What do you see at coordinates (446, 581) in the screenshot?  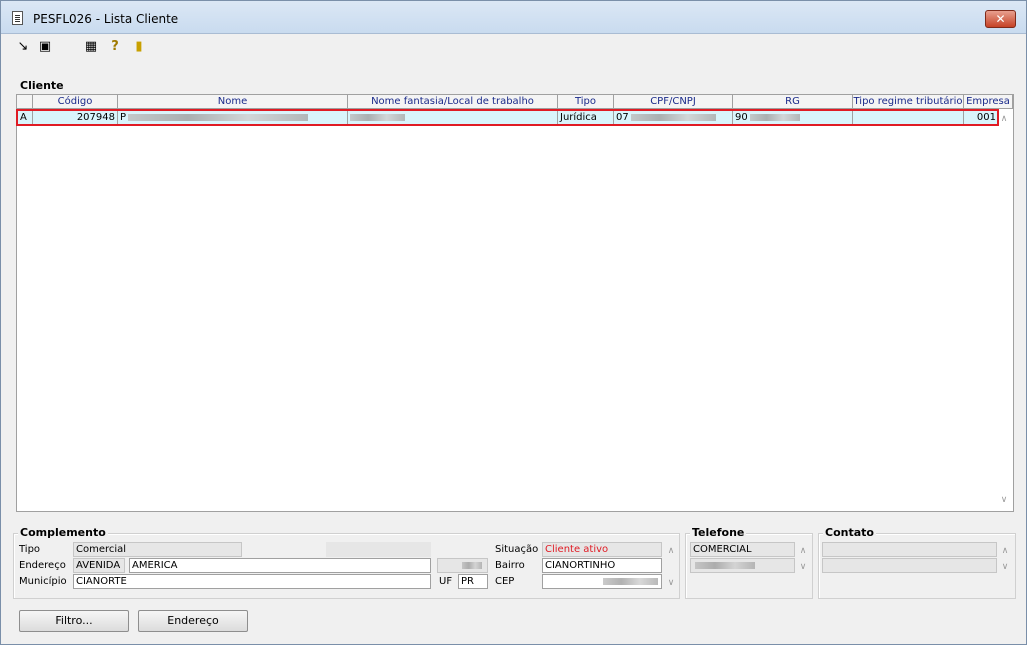 I see `uf-label: UF` at bounding box center [446, 581].